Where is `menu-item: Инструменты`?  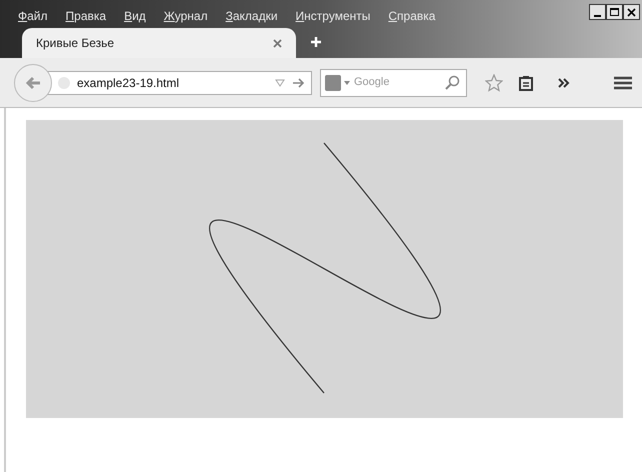 menu-item: Инструменты is located at coordinates (333, 16).